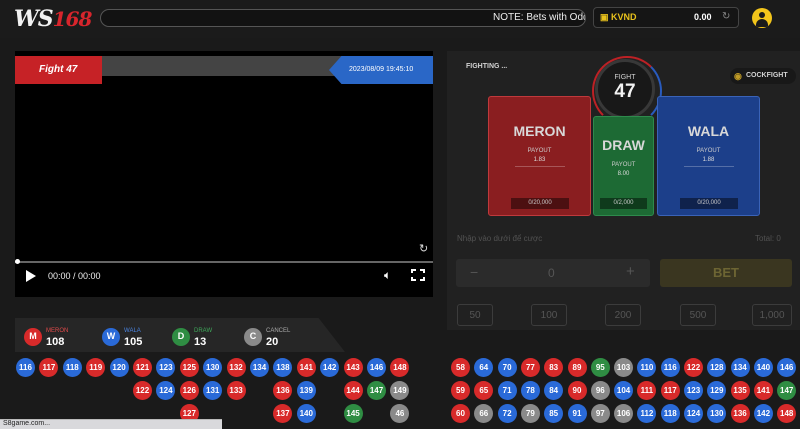  I want to click on result-ball: 84, so click(554, 390).